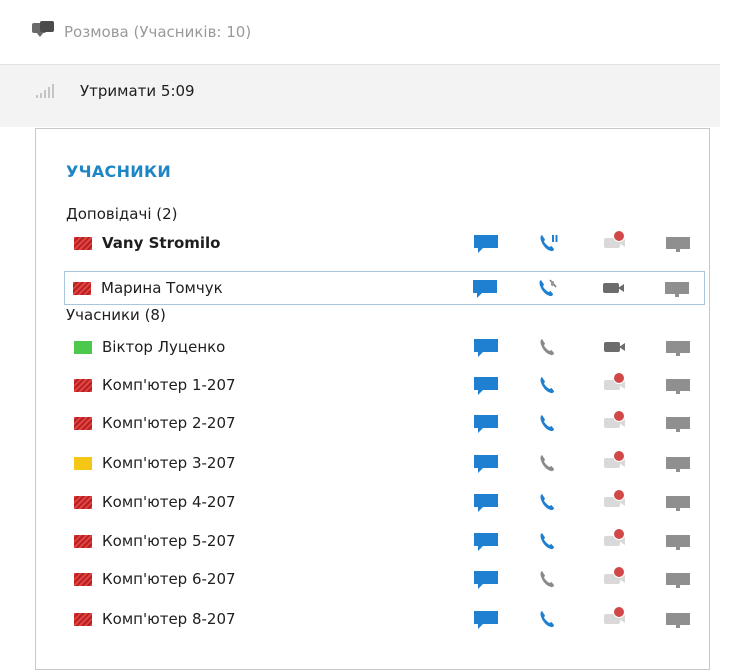  What do you see at coordinates (386, 579) in the screenshot?
I see `participant-row: Комп'ютер 6-207` at bounding box center [386, 579].